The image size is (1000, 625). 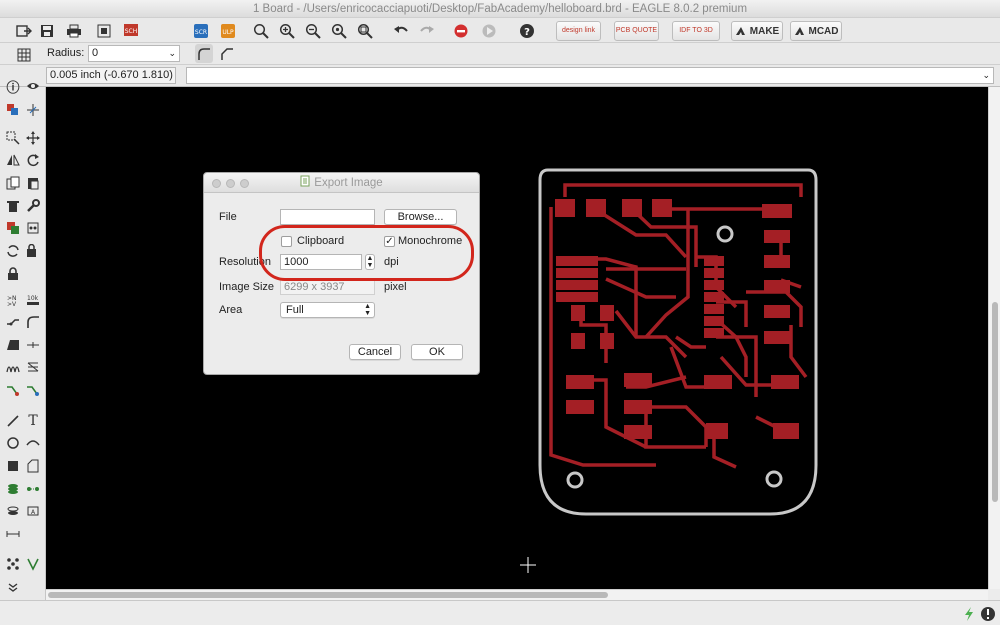 I want to click on move-select-icon, so click(x=13, y=138).